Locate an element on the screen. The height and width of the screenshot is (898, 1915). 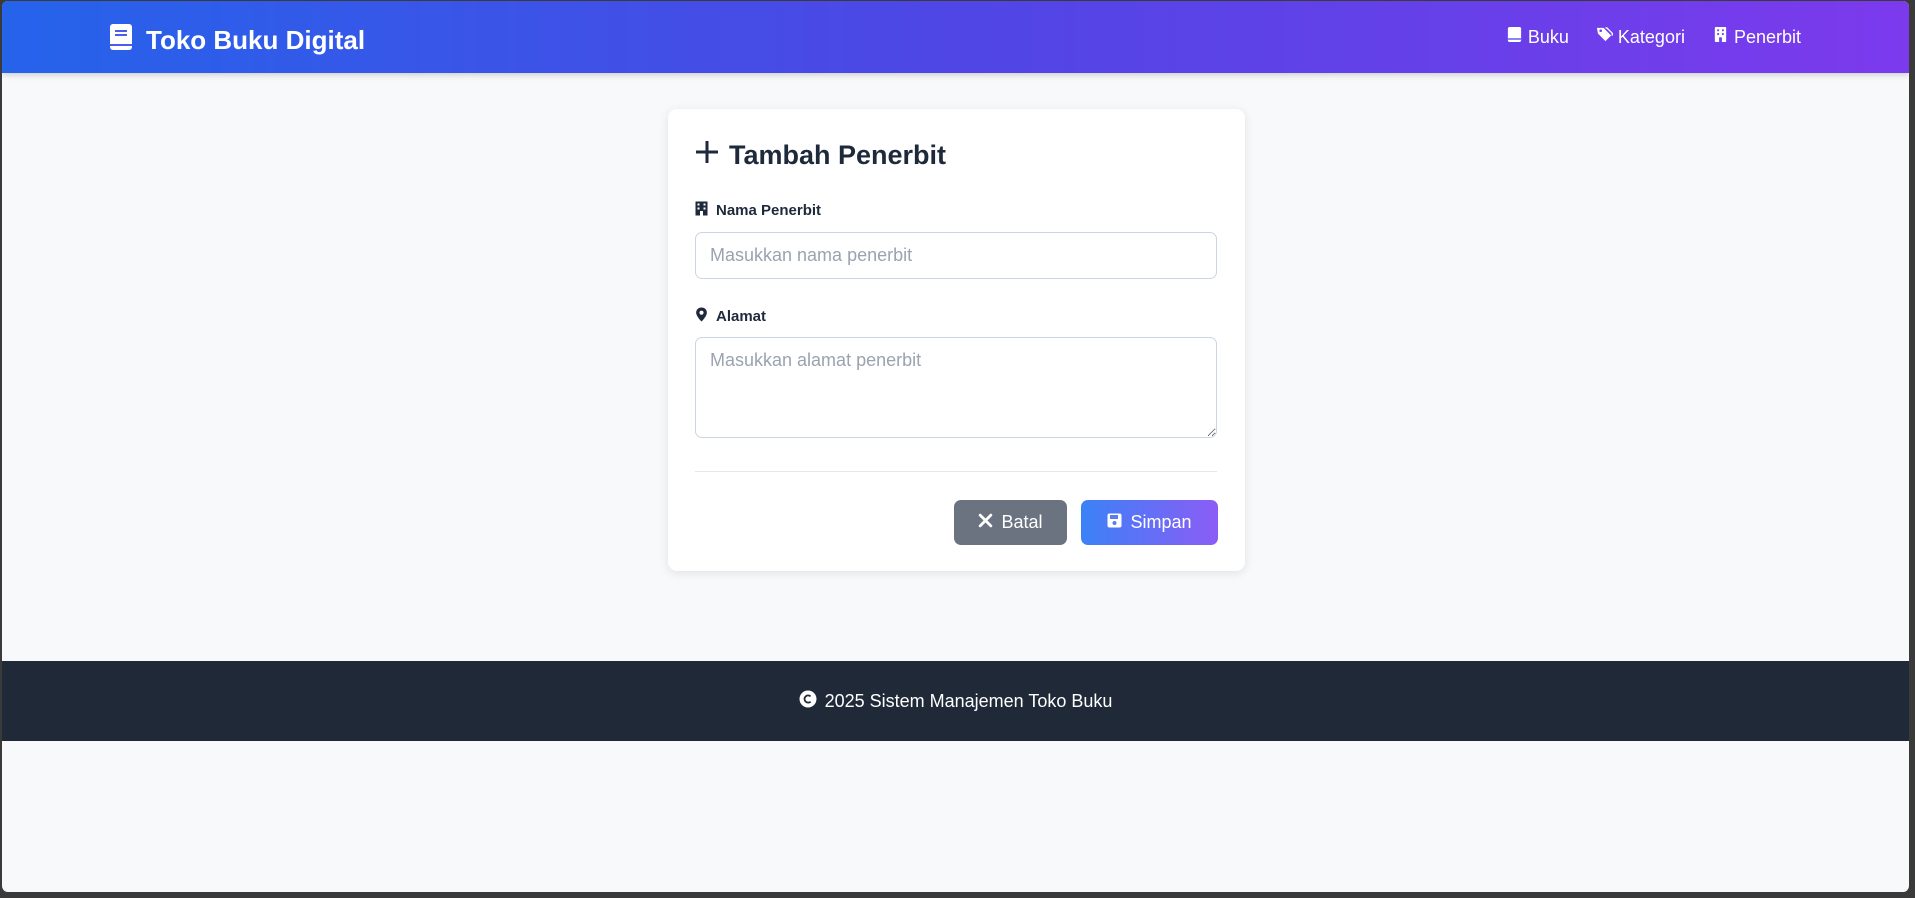
cancel-button: Batal is located at coordinates (1010, 522).